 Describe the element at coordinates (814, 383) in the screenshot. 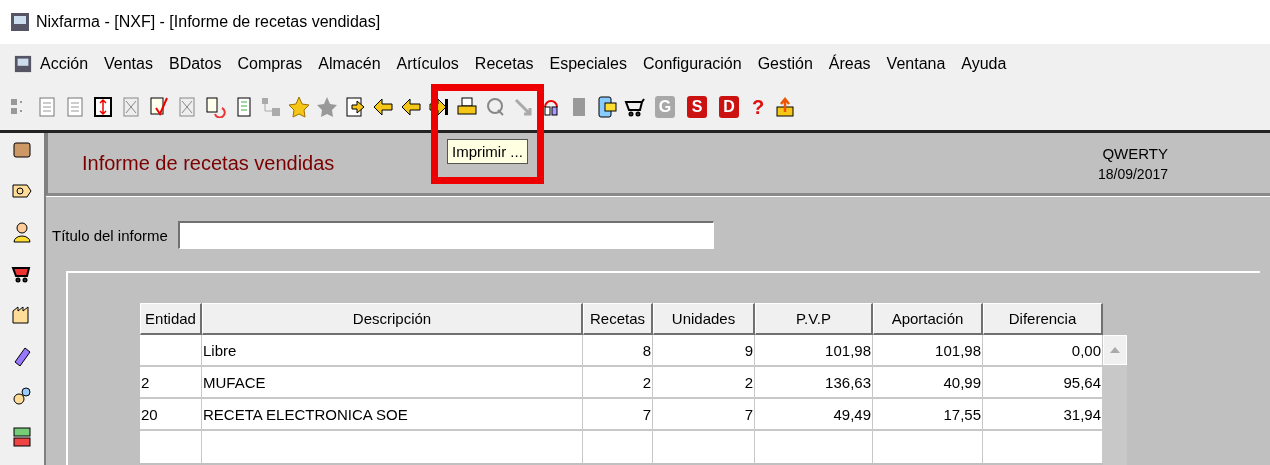

I see `table-cell: 136,63` at that location.